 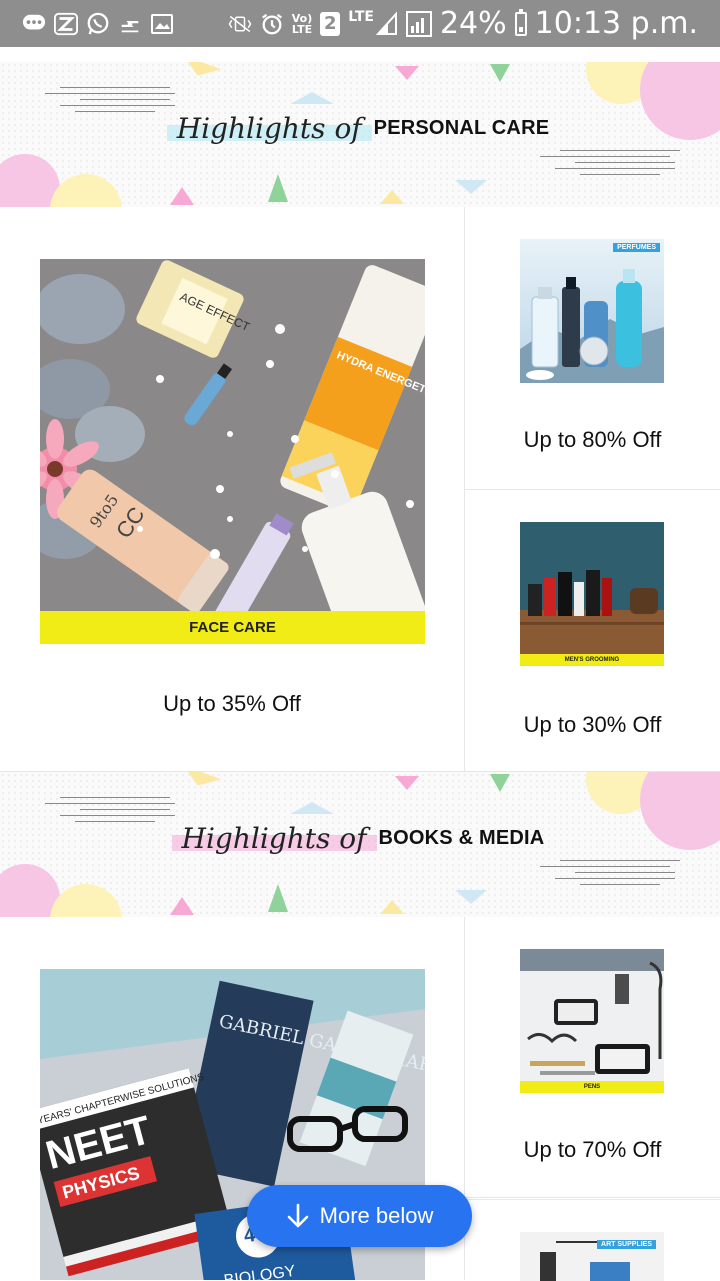 I want to click on alarm-icon, so click(x=272, y=24).